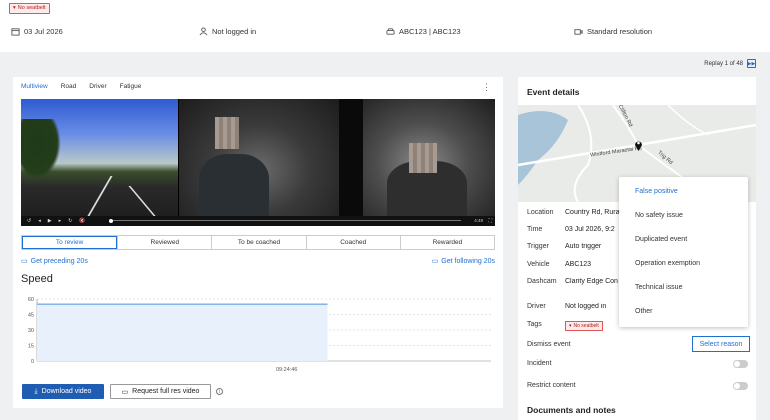 The height and width of the screenshot is (420, 770). What do you see at coordinates (591, 281) in the screenshot?
I see `dashcam-value: Clarity Edge Con` at bounding box center [591, 281].